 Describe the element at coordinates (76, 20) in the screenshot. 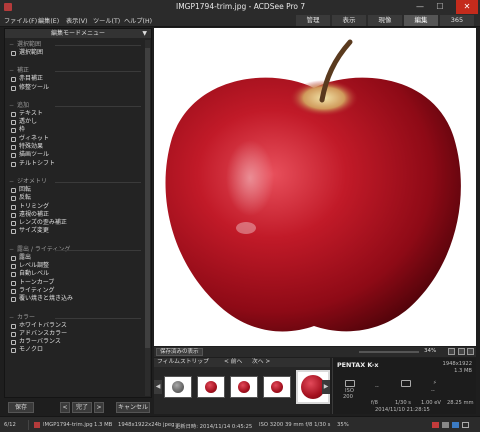

I see `menu-view: 表示(V)` at that location.